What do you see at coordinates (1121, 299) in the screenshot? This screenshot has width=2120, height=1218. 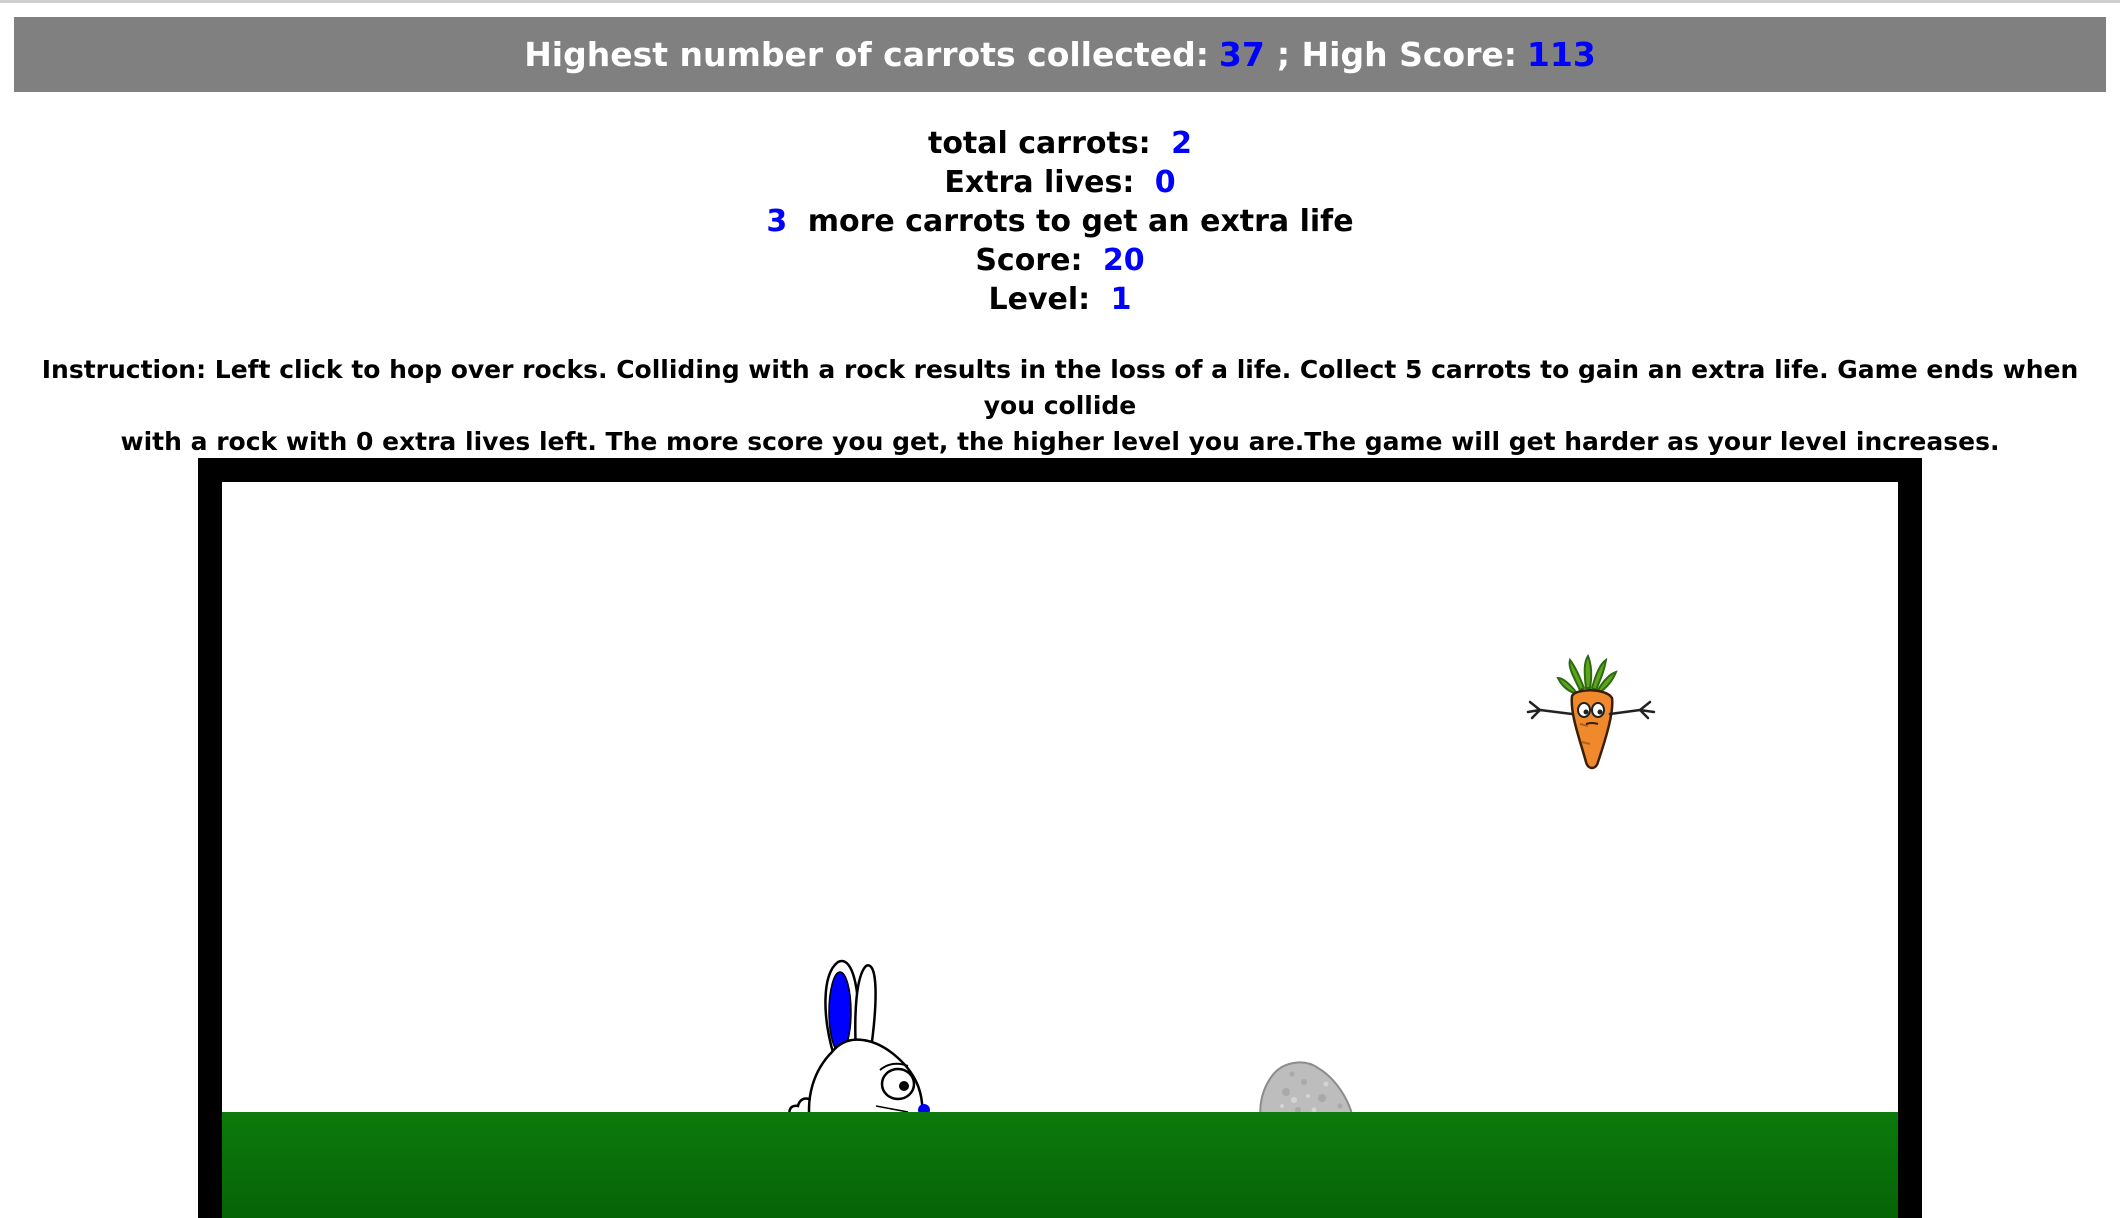 I see `level-value: 1` at bounding box center [1121, 299].